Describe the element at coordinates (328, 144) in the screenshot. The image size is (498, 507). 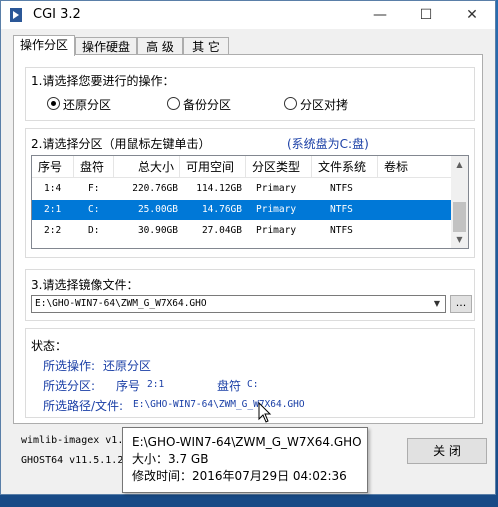
I see `system-disk-hint: (系统盘为C:盘)` at that location.